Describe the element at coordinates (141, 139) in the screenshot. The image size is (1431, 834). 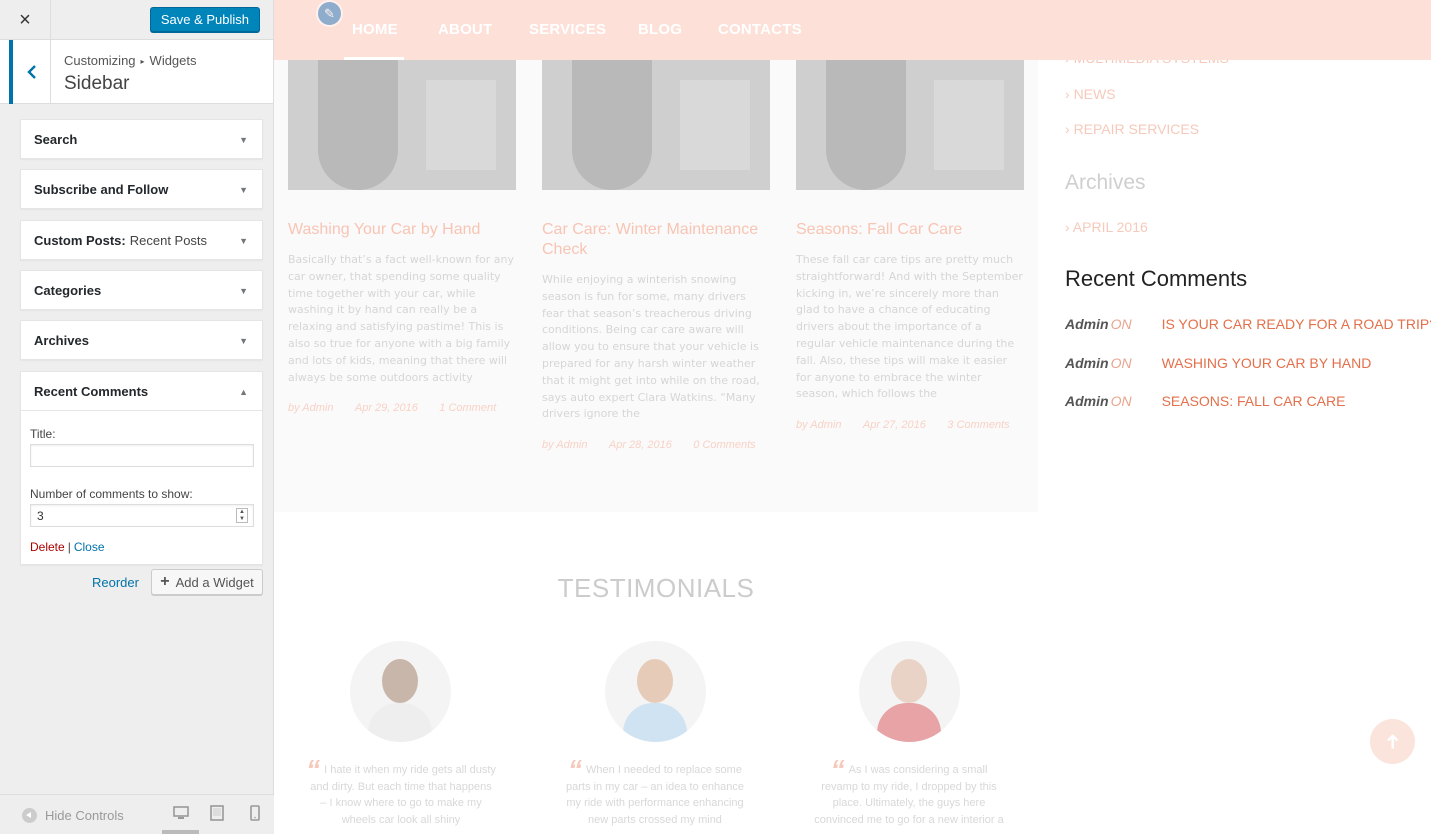
I see `widget-search: Search ▼` at that location.